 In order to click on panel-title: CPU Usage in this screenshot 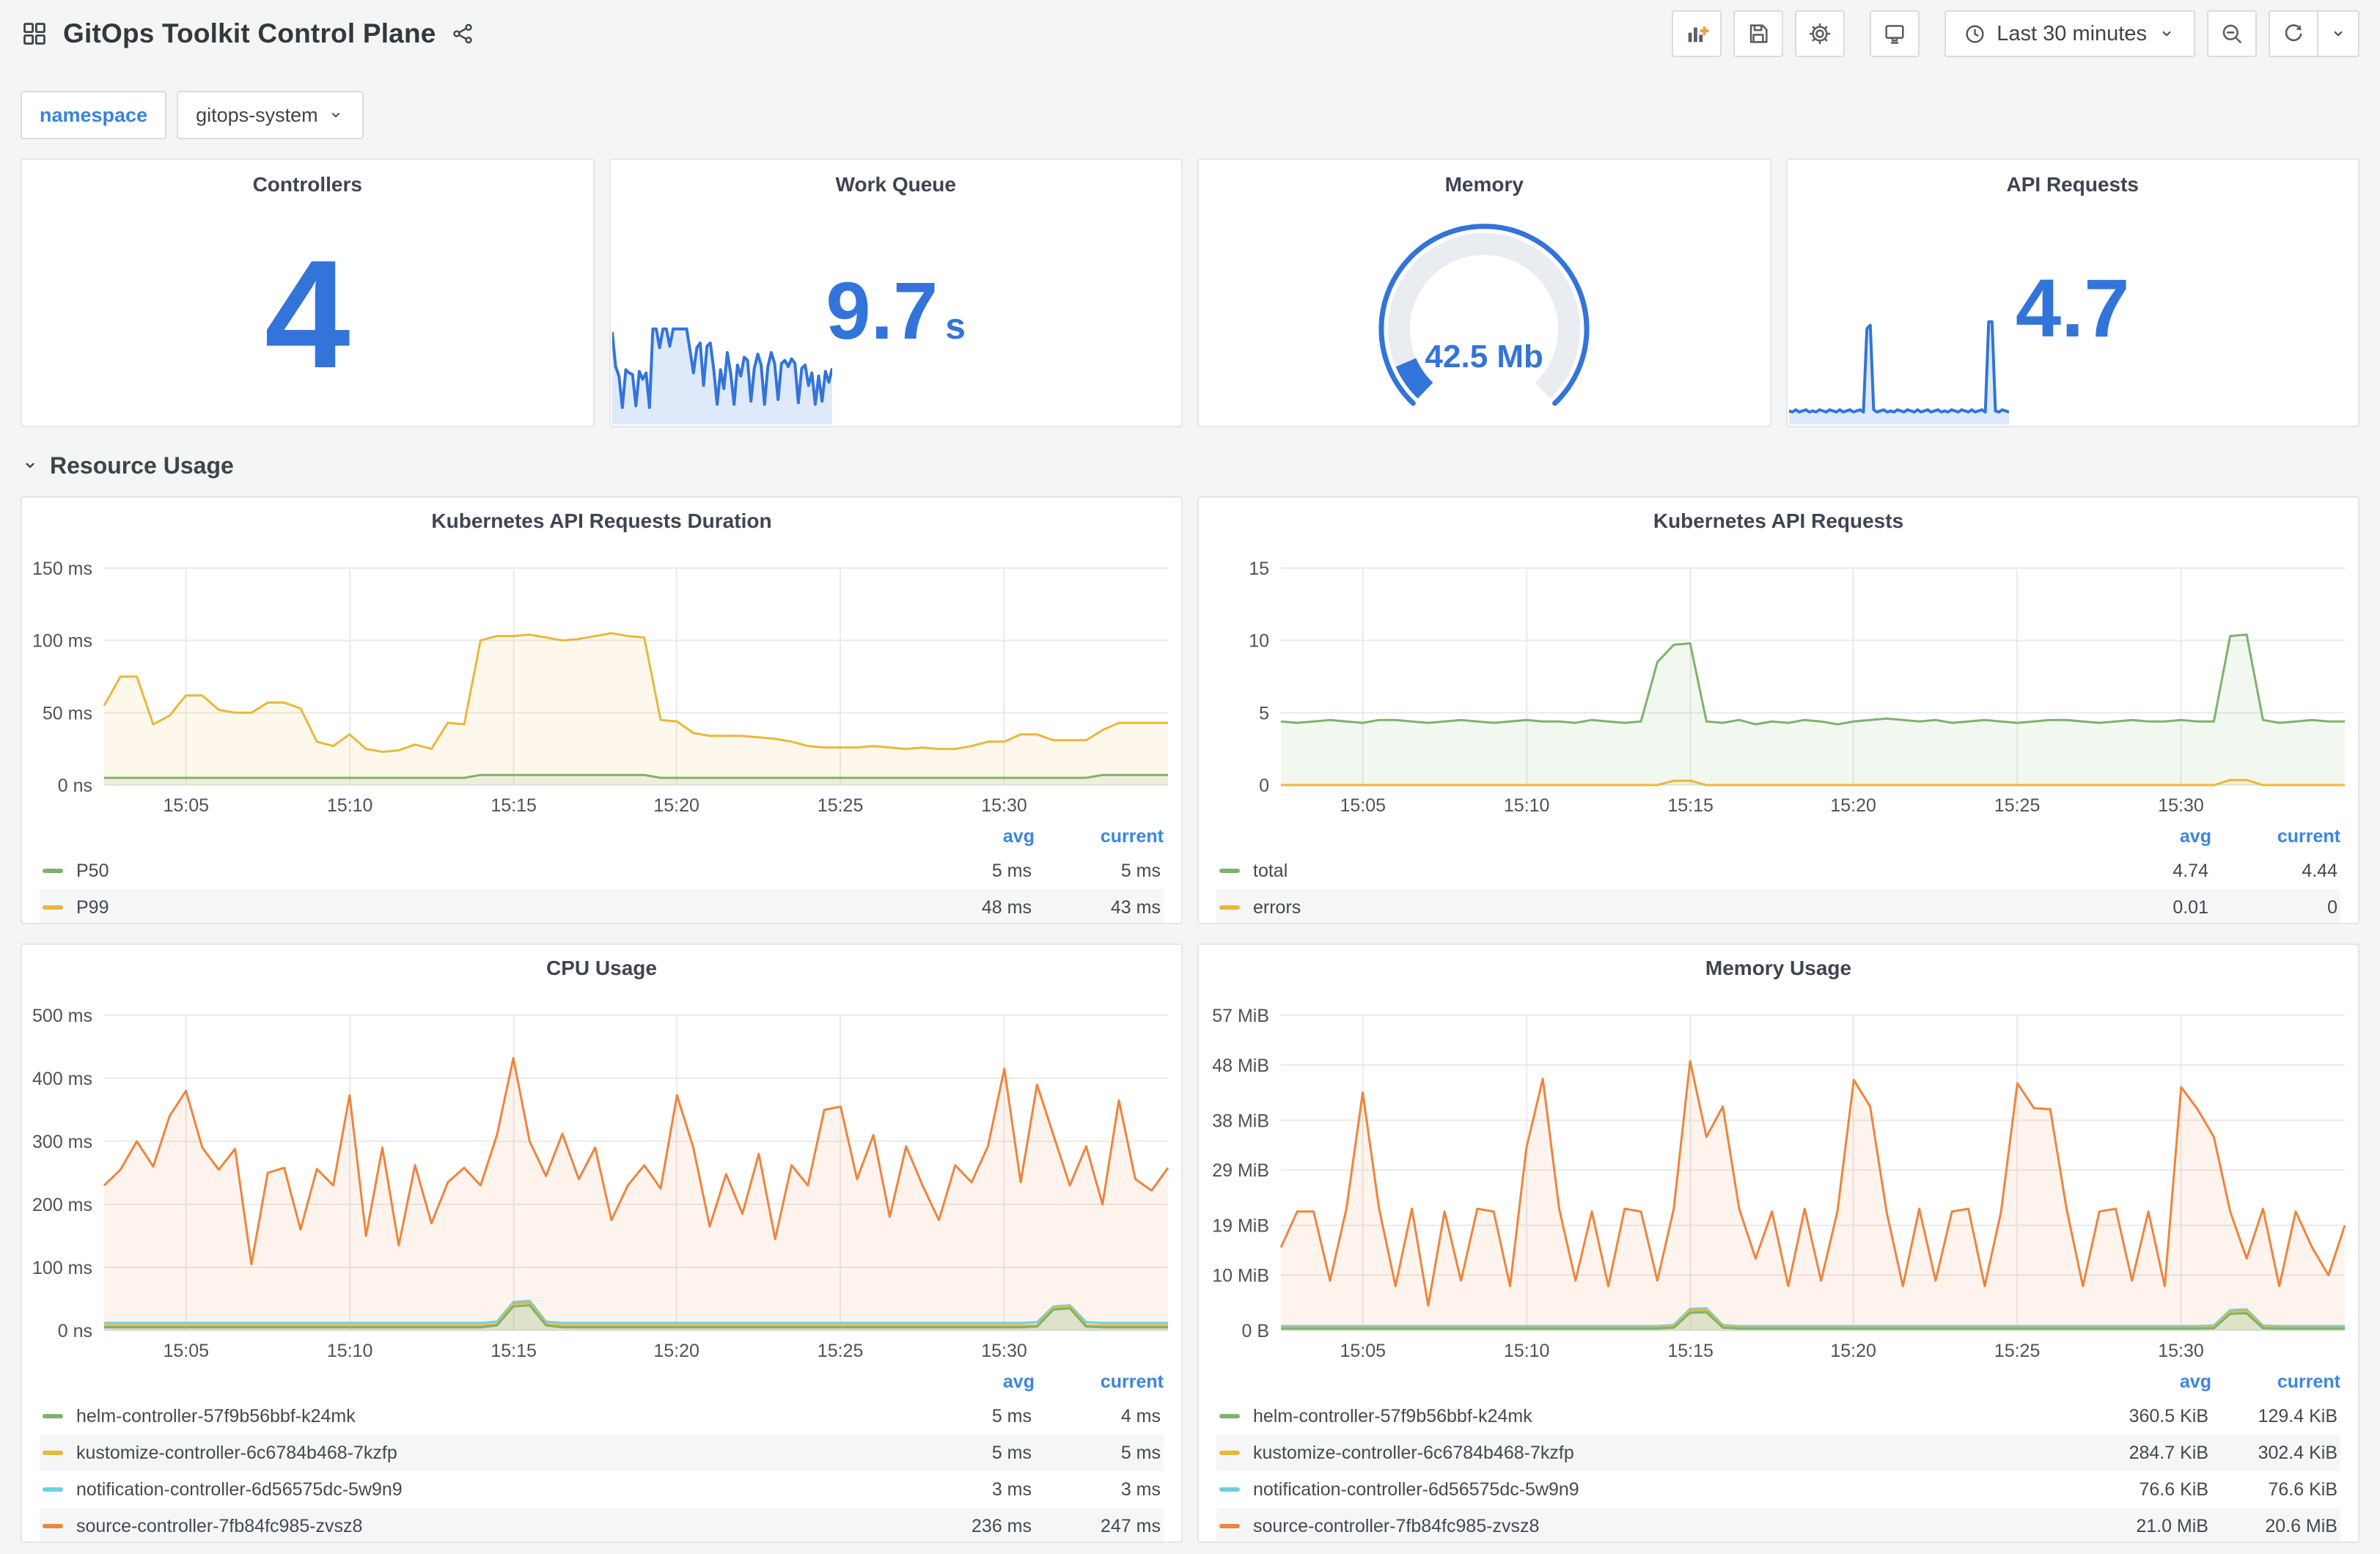, I will do `click(601, 965)`.